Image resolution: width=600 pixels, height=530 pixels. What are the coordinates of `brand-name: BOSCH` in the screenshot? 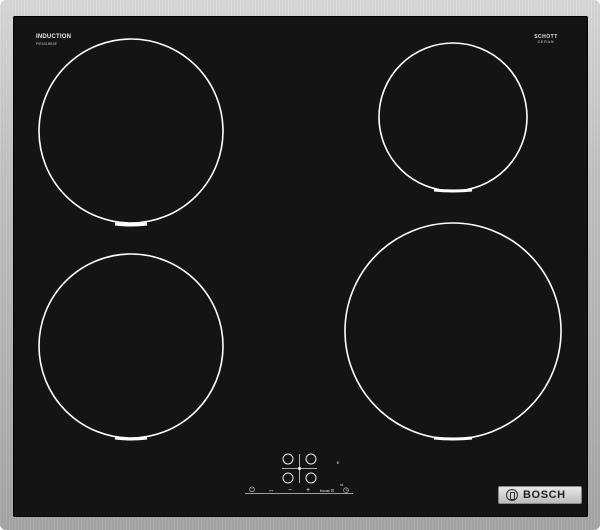 It's located at (544, 495).